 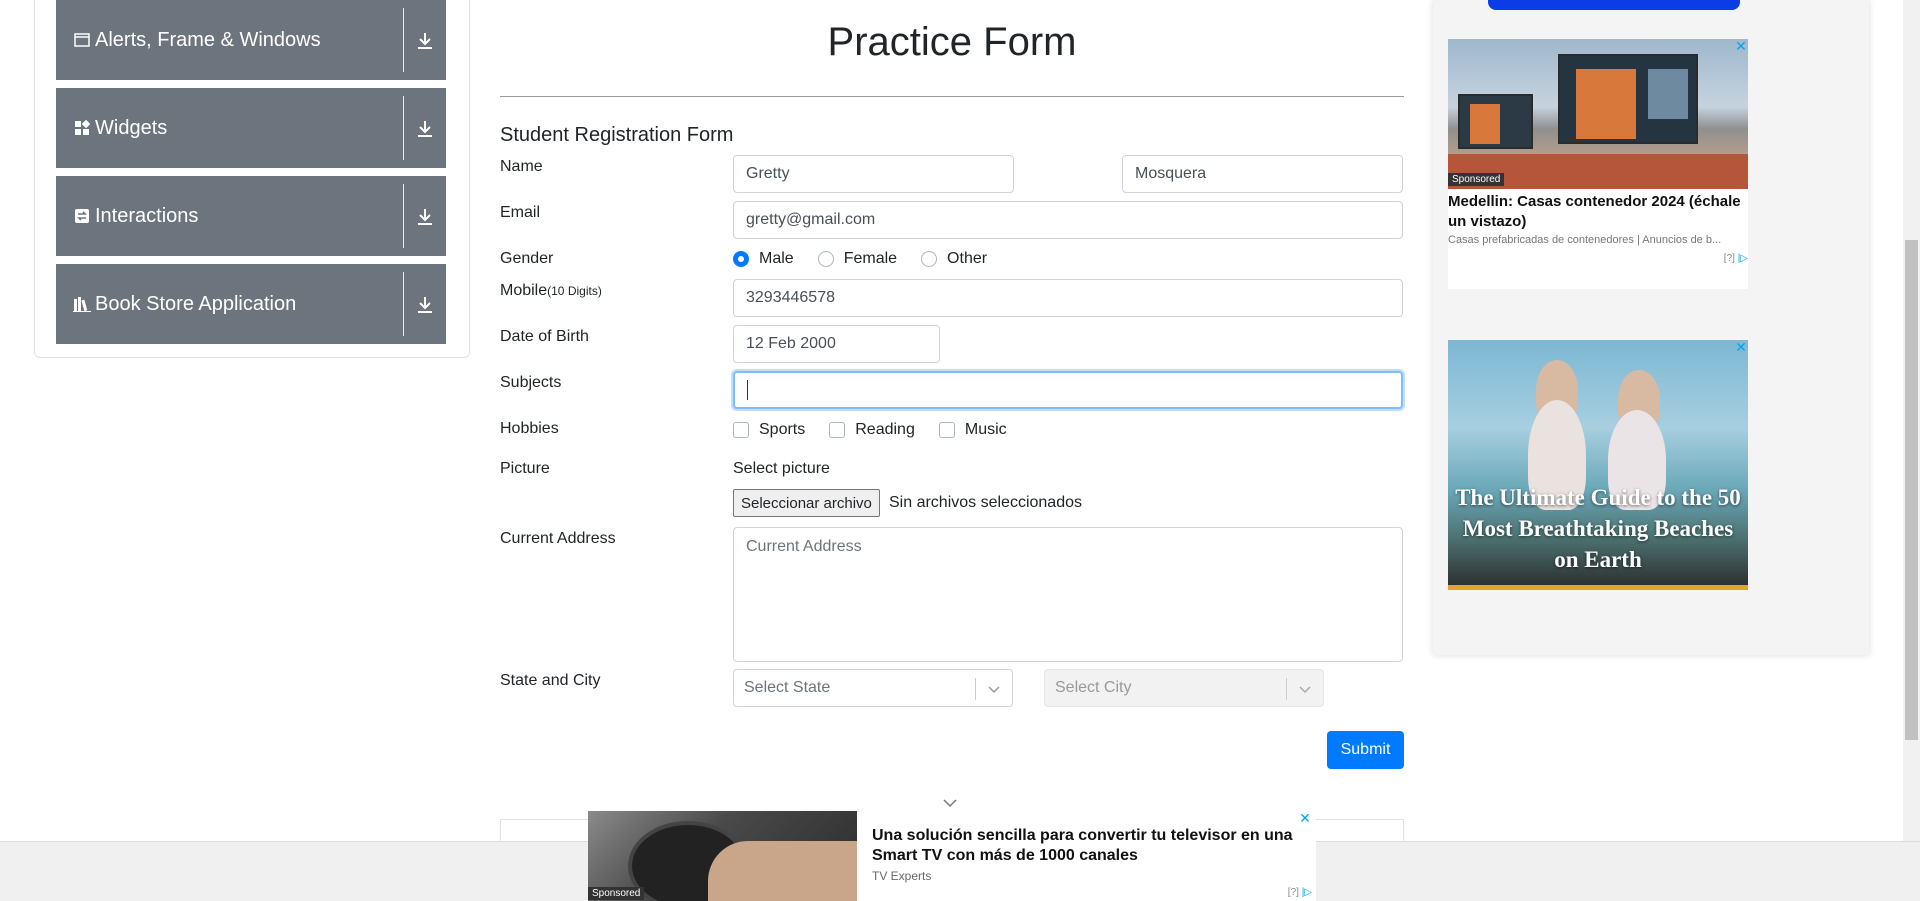 I want to click on sidebar-group-book-store: Book Store Application, so click(x=251, y=304).